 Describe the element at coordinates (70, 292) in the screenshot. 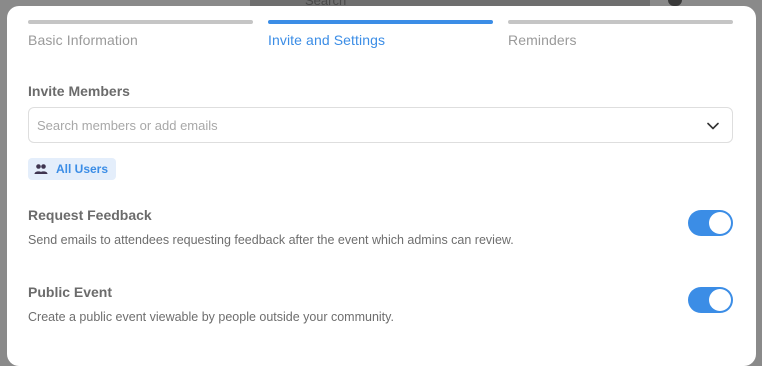

I see `public-event-title: Public Event` at that location.